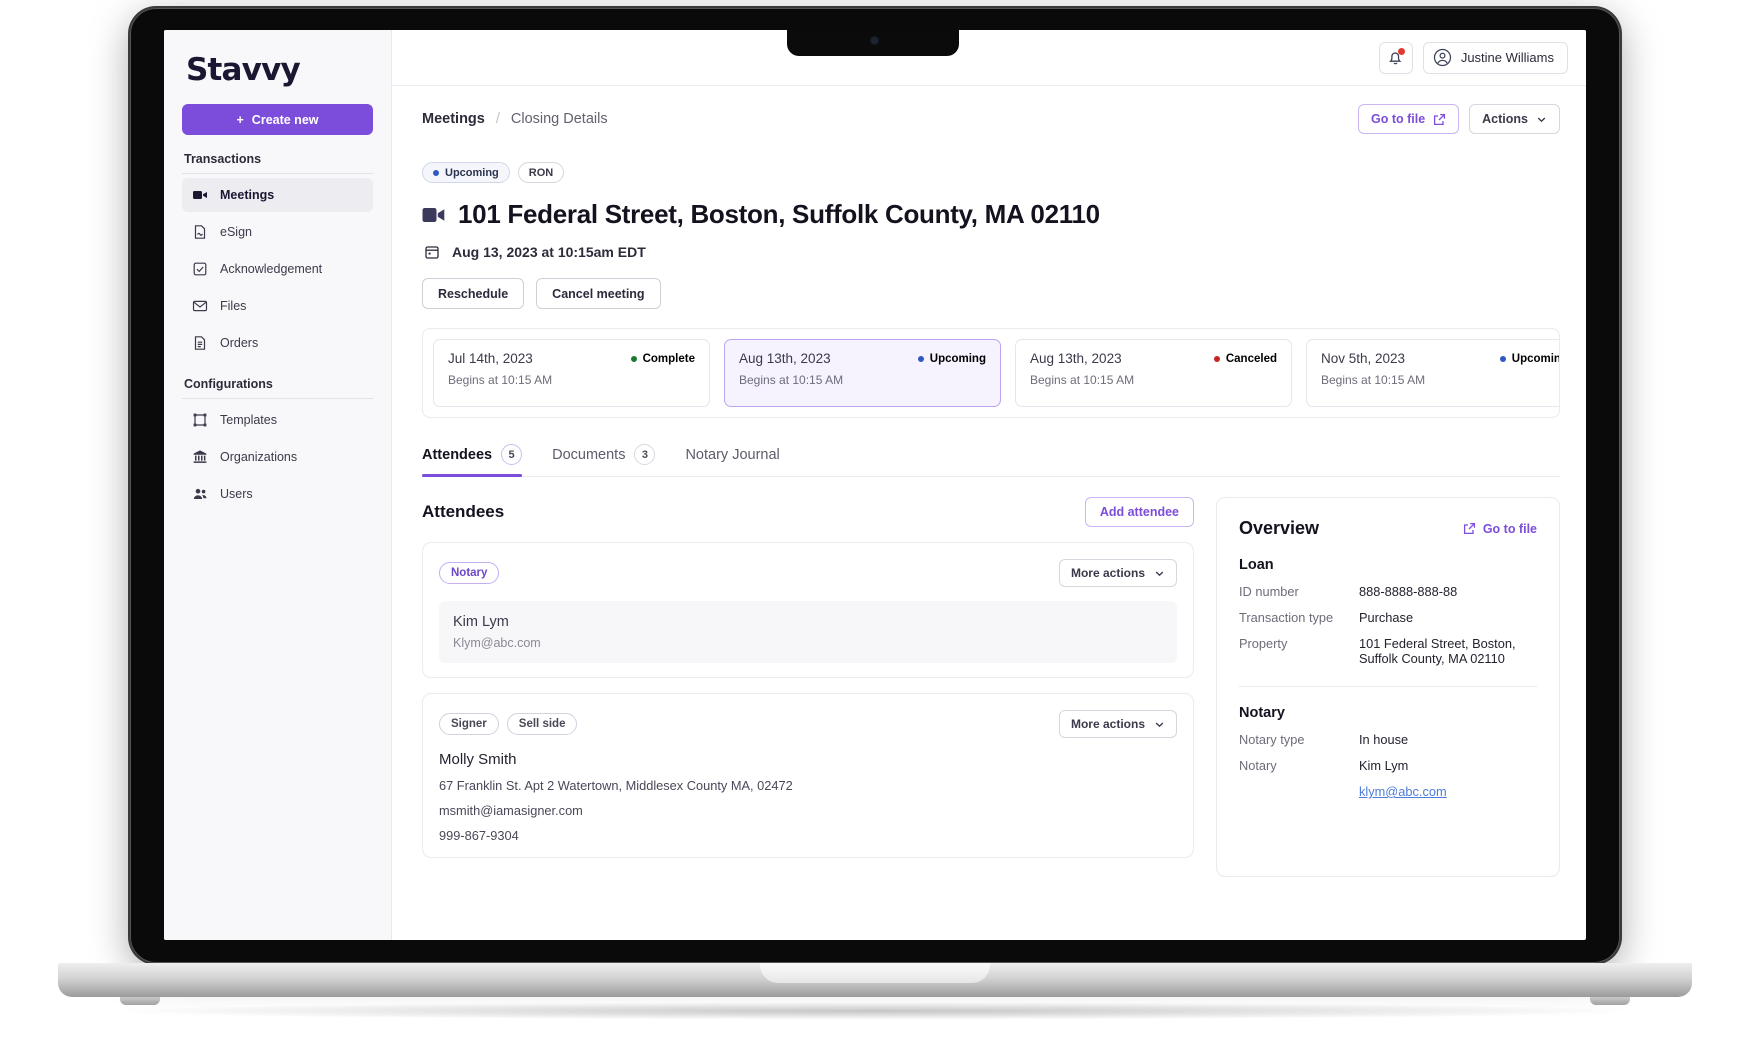  Describe the element at coordinates (239, 343) in the screenshot. I see `sidebar-item-label: Orders` at that location.